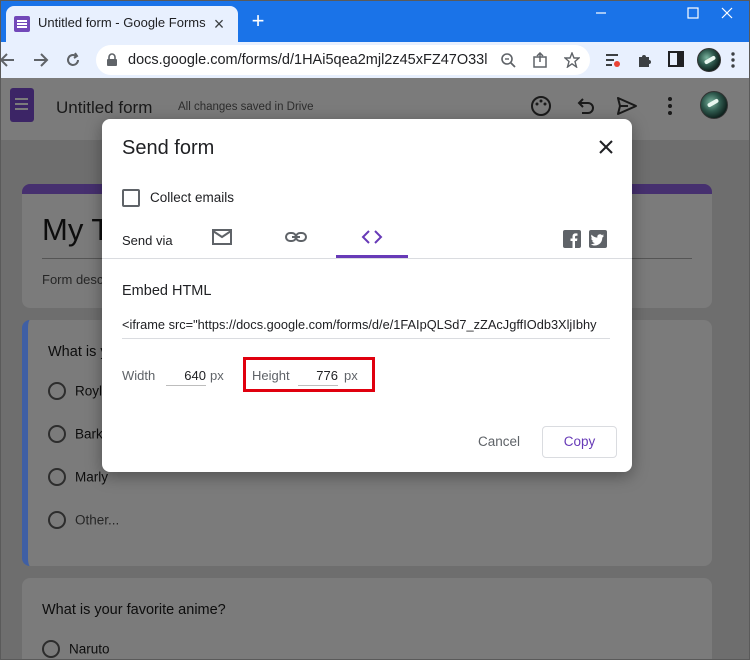 The height and width of the screenshot is (660, 750). What do you see at coordinates (318, 377) in the screenshot?
I see `height-input: 776` at bounding box center [318, 377].